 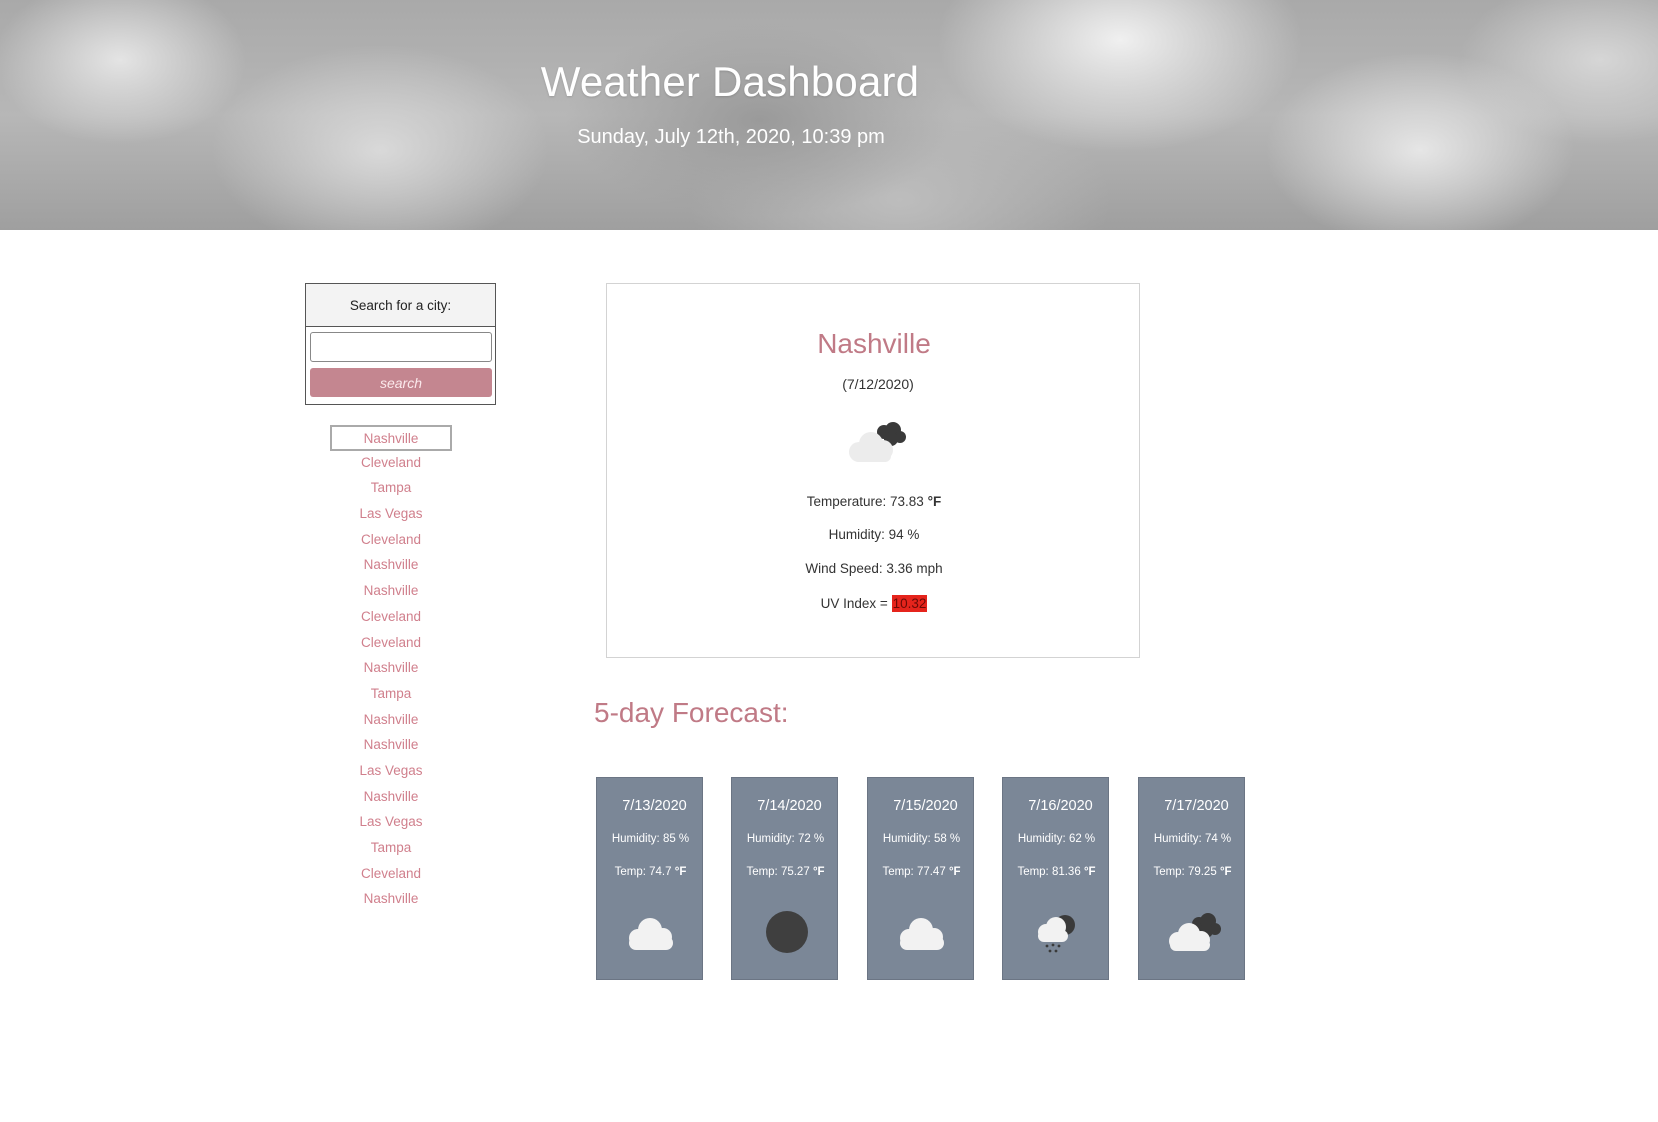 I want to click on forecast-temp: Temp: 77.47 °F, so click(x=921, y=872).